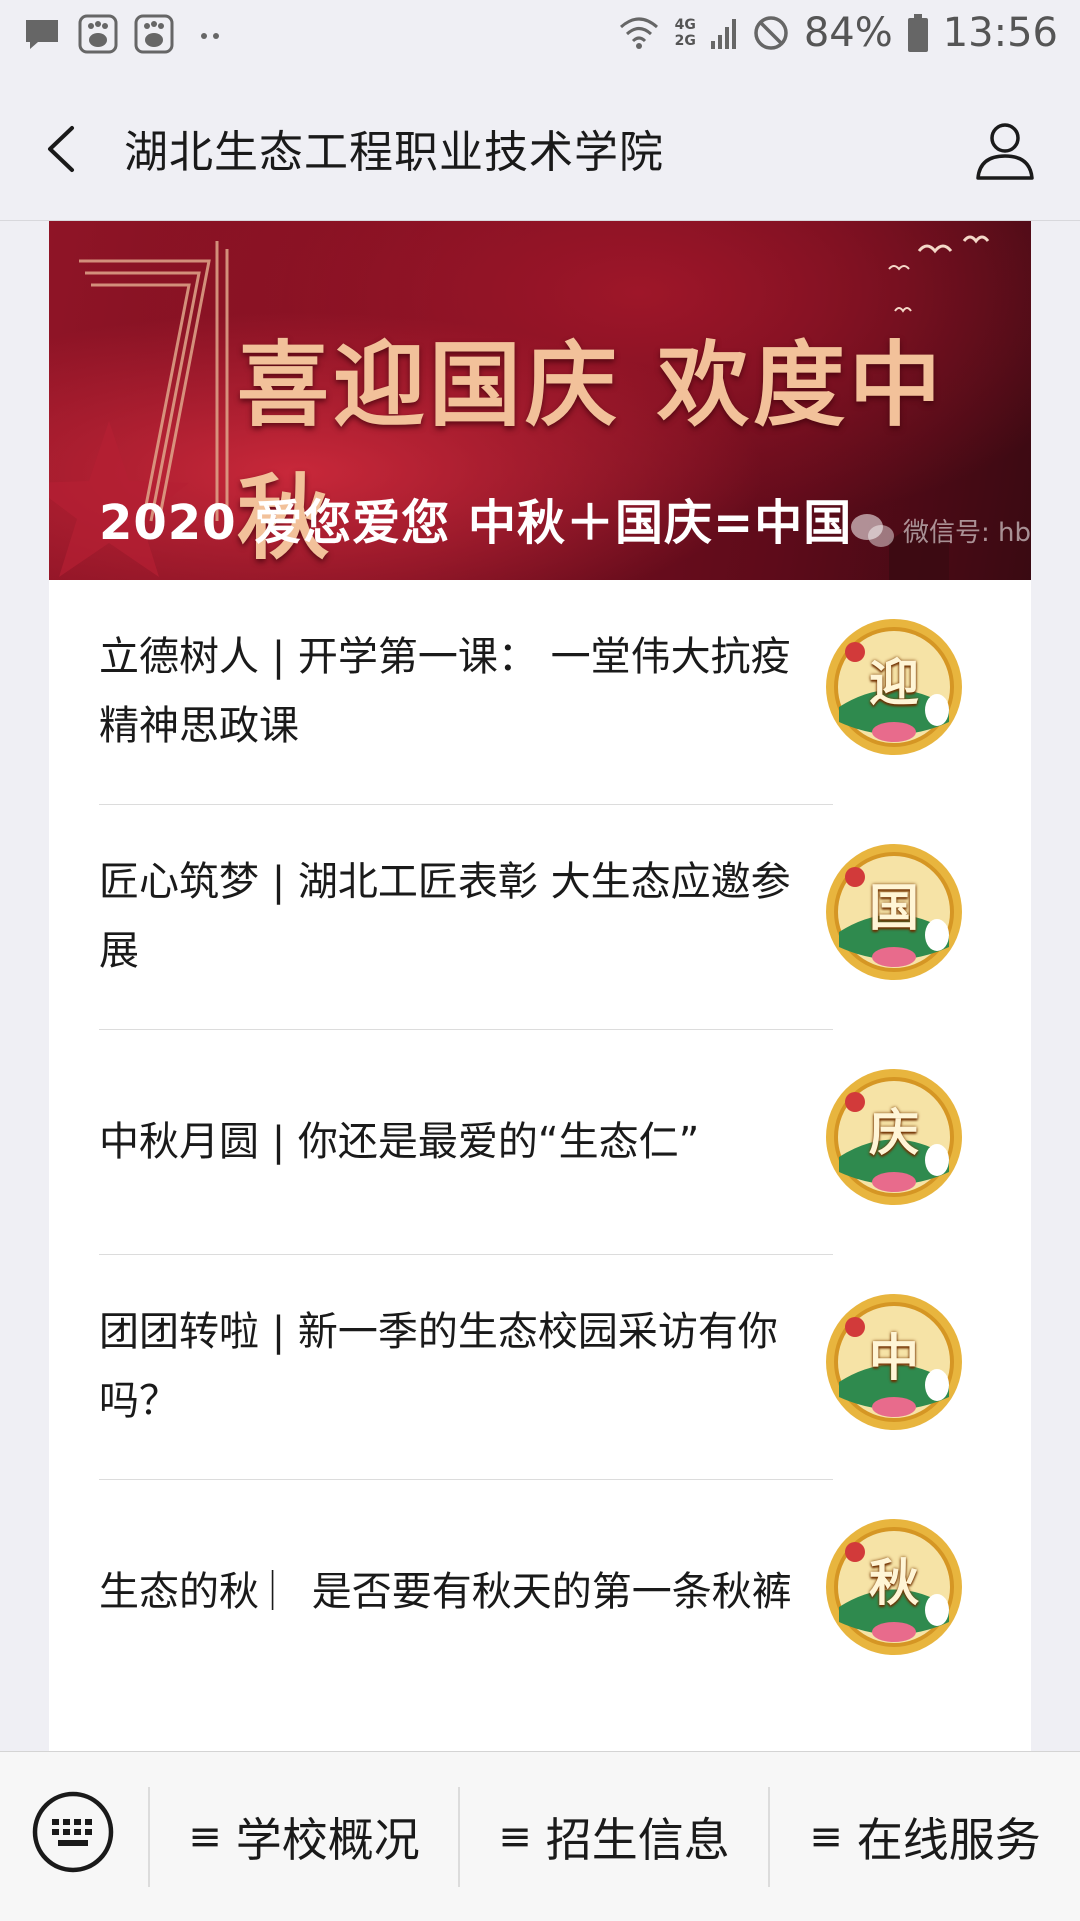  Describe the element at coordinates (848, 33) in the screenshot. I see `battery-percent: 84%` at that location.